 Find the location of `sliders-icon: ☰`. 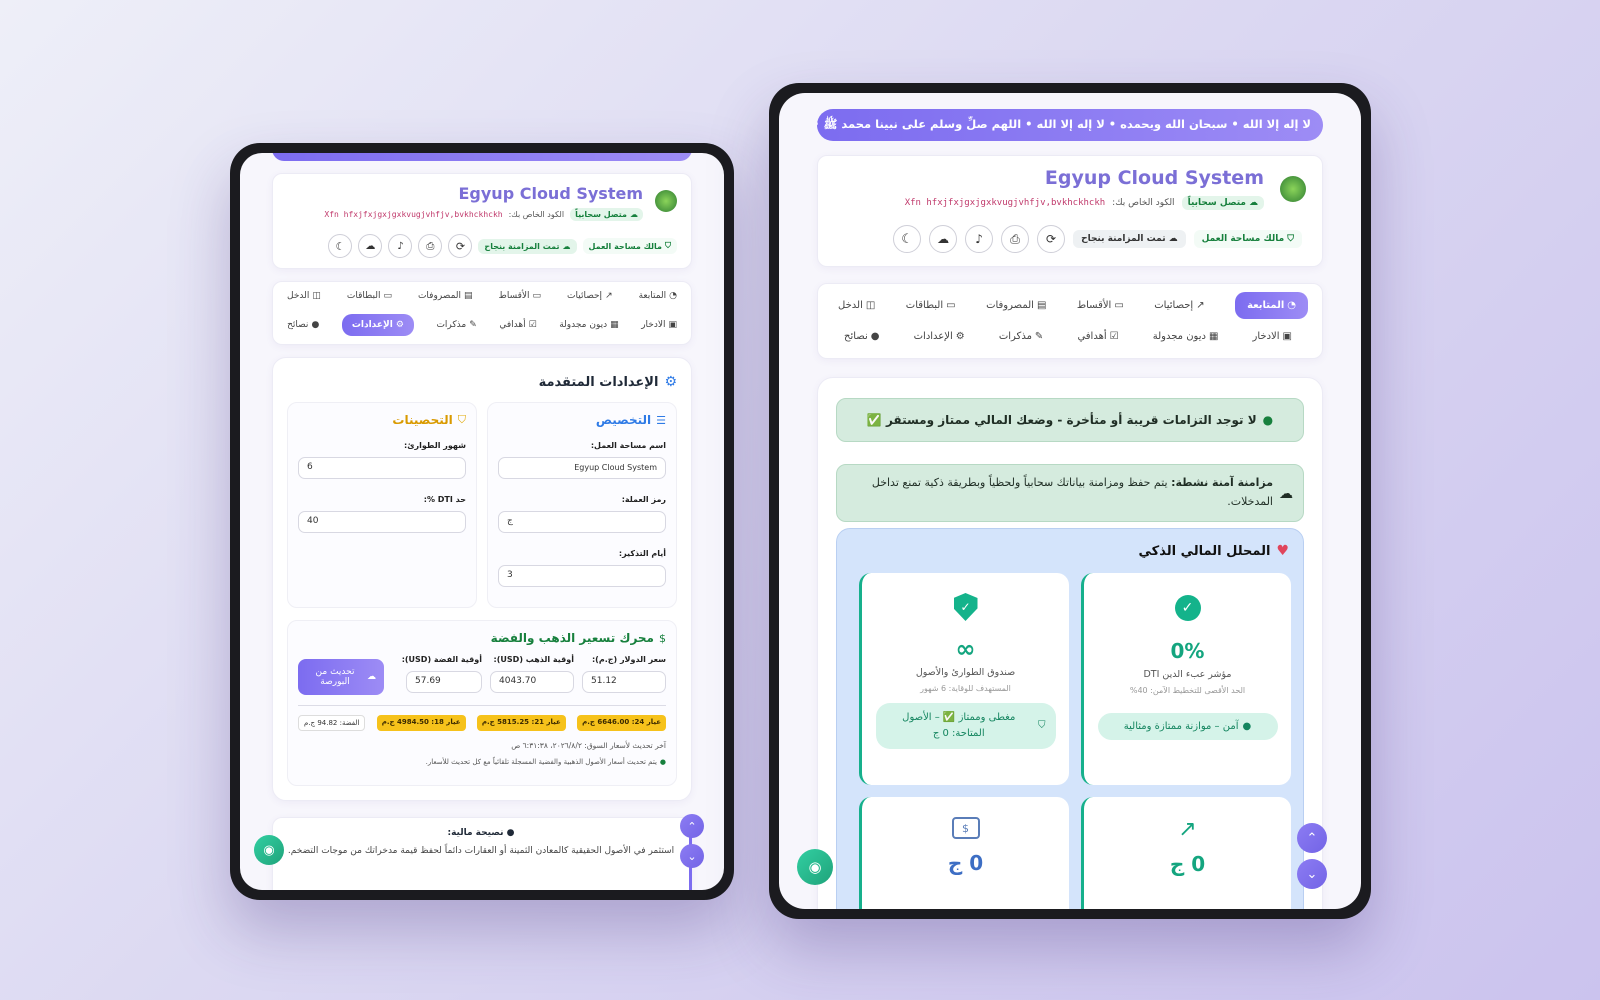

sliders-icon: ☰ is located at coordinates (661, 420).